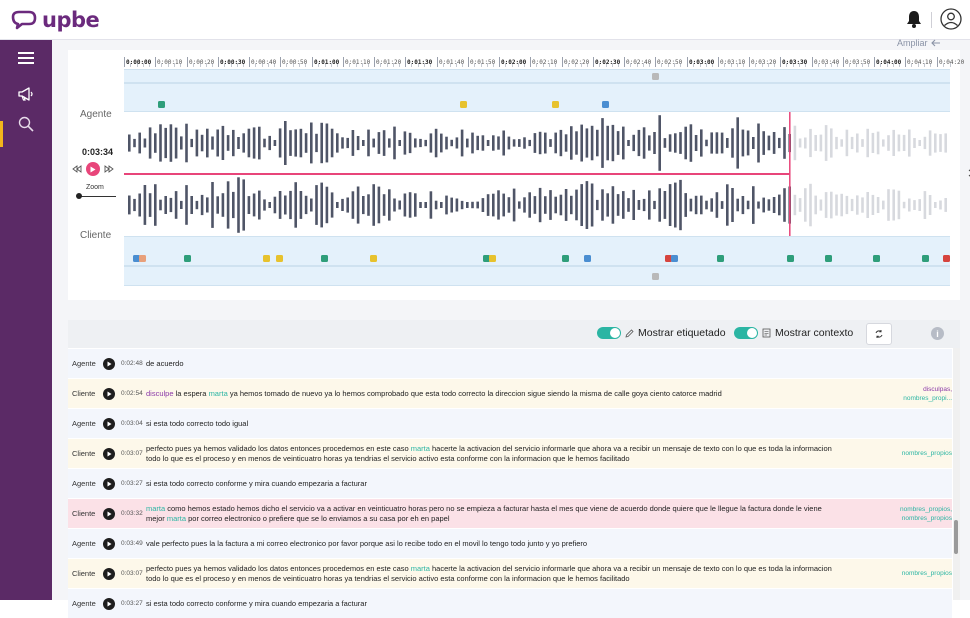  What do you see at coordinates (79, 196) in the screenshot?
I see `zoom-slider-knob` at bounding box center [79, 196].